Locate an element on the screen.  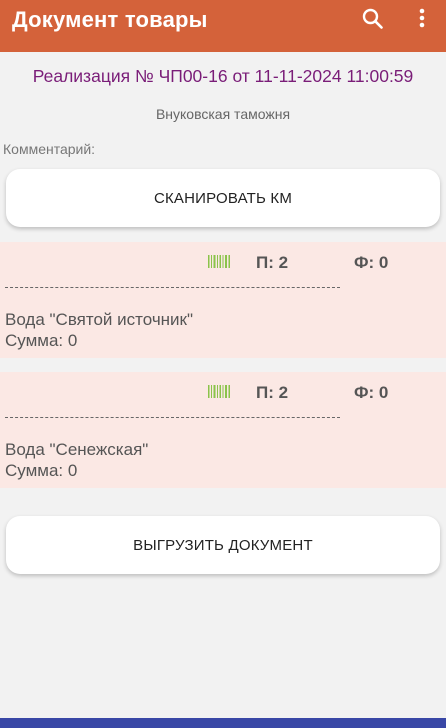
scan-km-button: СКАНИРОВАТЬ КМ is located at coordinates (223, 198).